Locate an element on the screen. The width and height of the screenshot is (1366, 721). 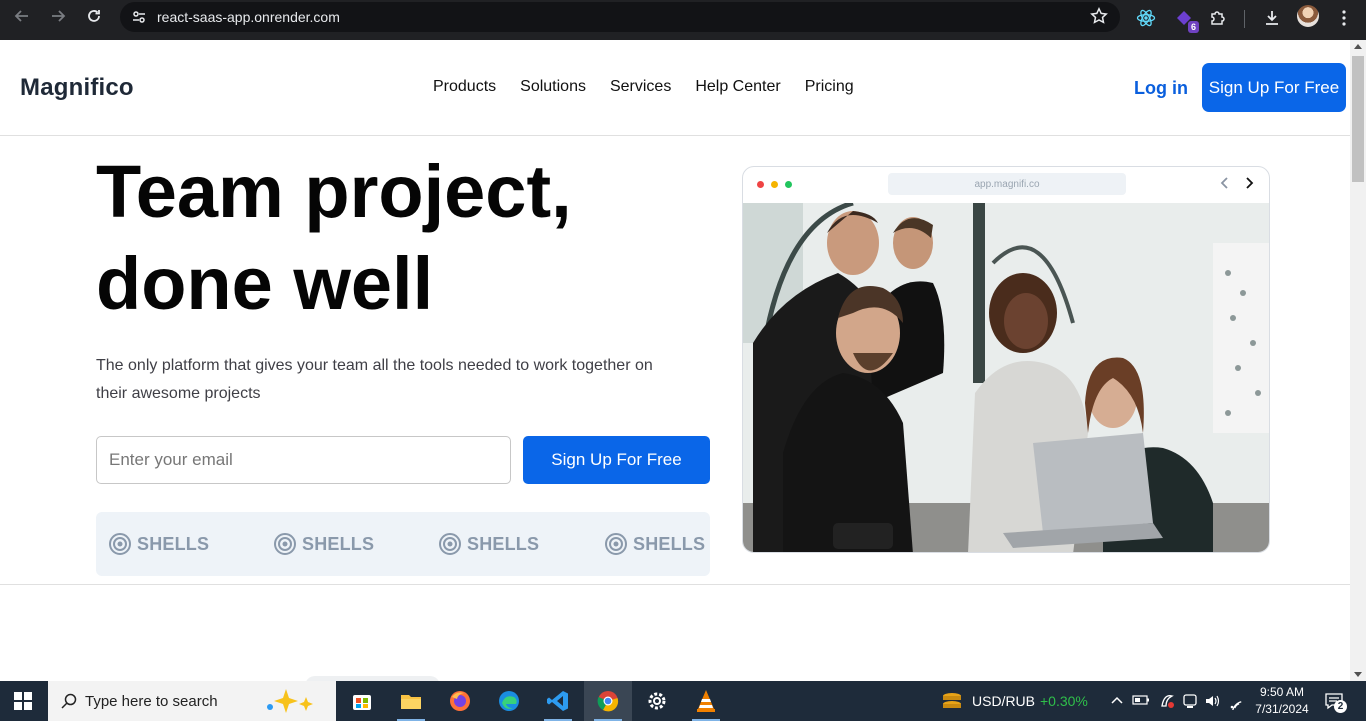
back-button is located at coordinates (22, 16).